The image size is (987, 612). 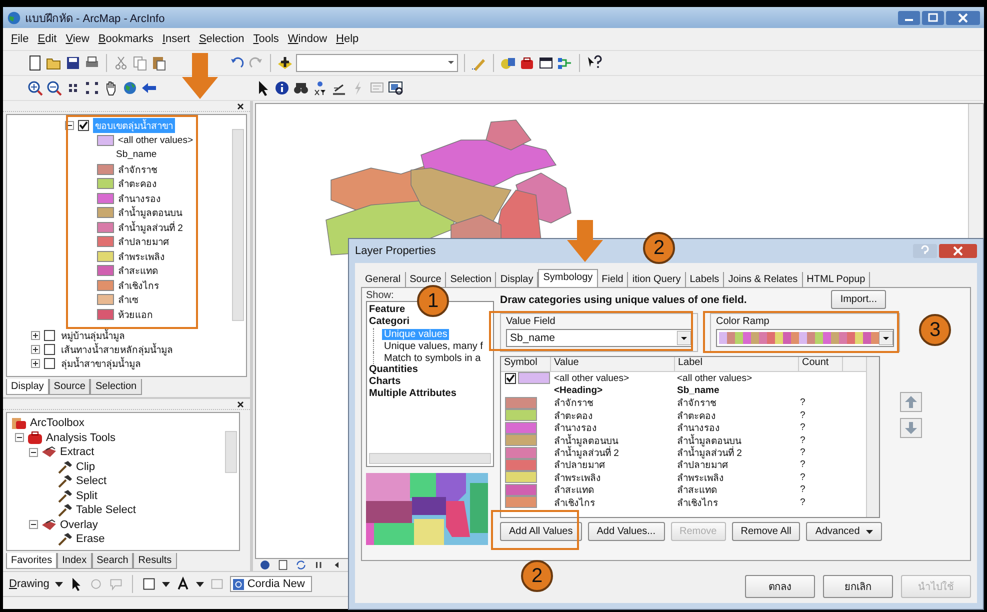 What do you see at coordinates (35, 63) in the screenshot?
I see `new-document-icon` at bounding box center [35, 63].